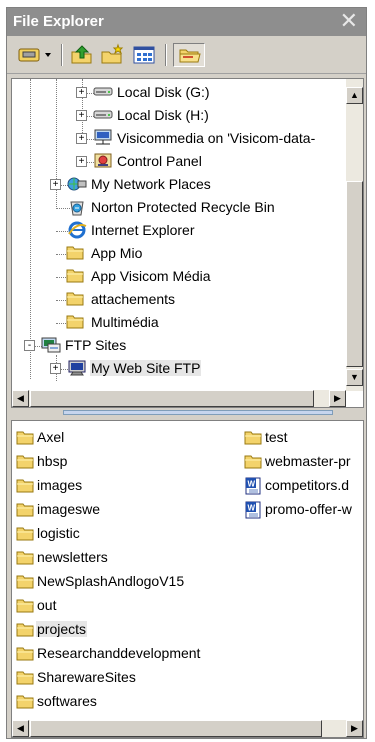 Image resolution: width=375 pixels, height=742 pixels. What do you see at coordinates (354, 274) in the screenshot?
I see `tree-scroll-thumb` at bounding box center [354, 274].